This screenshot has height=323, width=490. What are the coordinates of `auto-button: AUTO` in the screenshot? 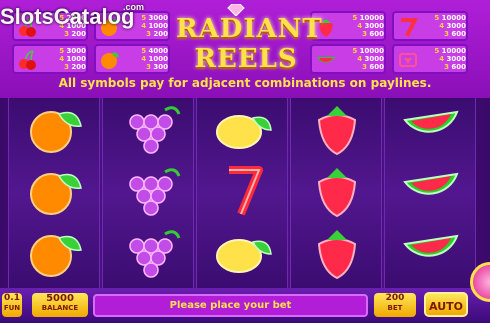 It's located at (446, 304).